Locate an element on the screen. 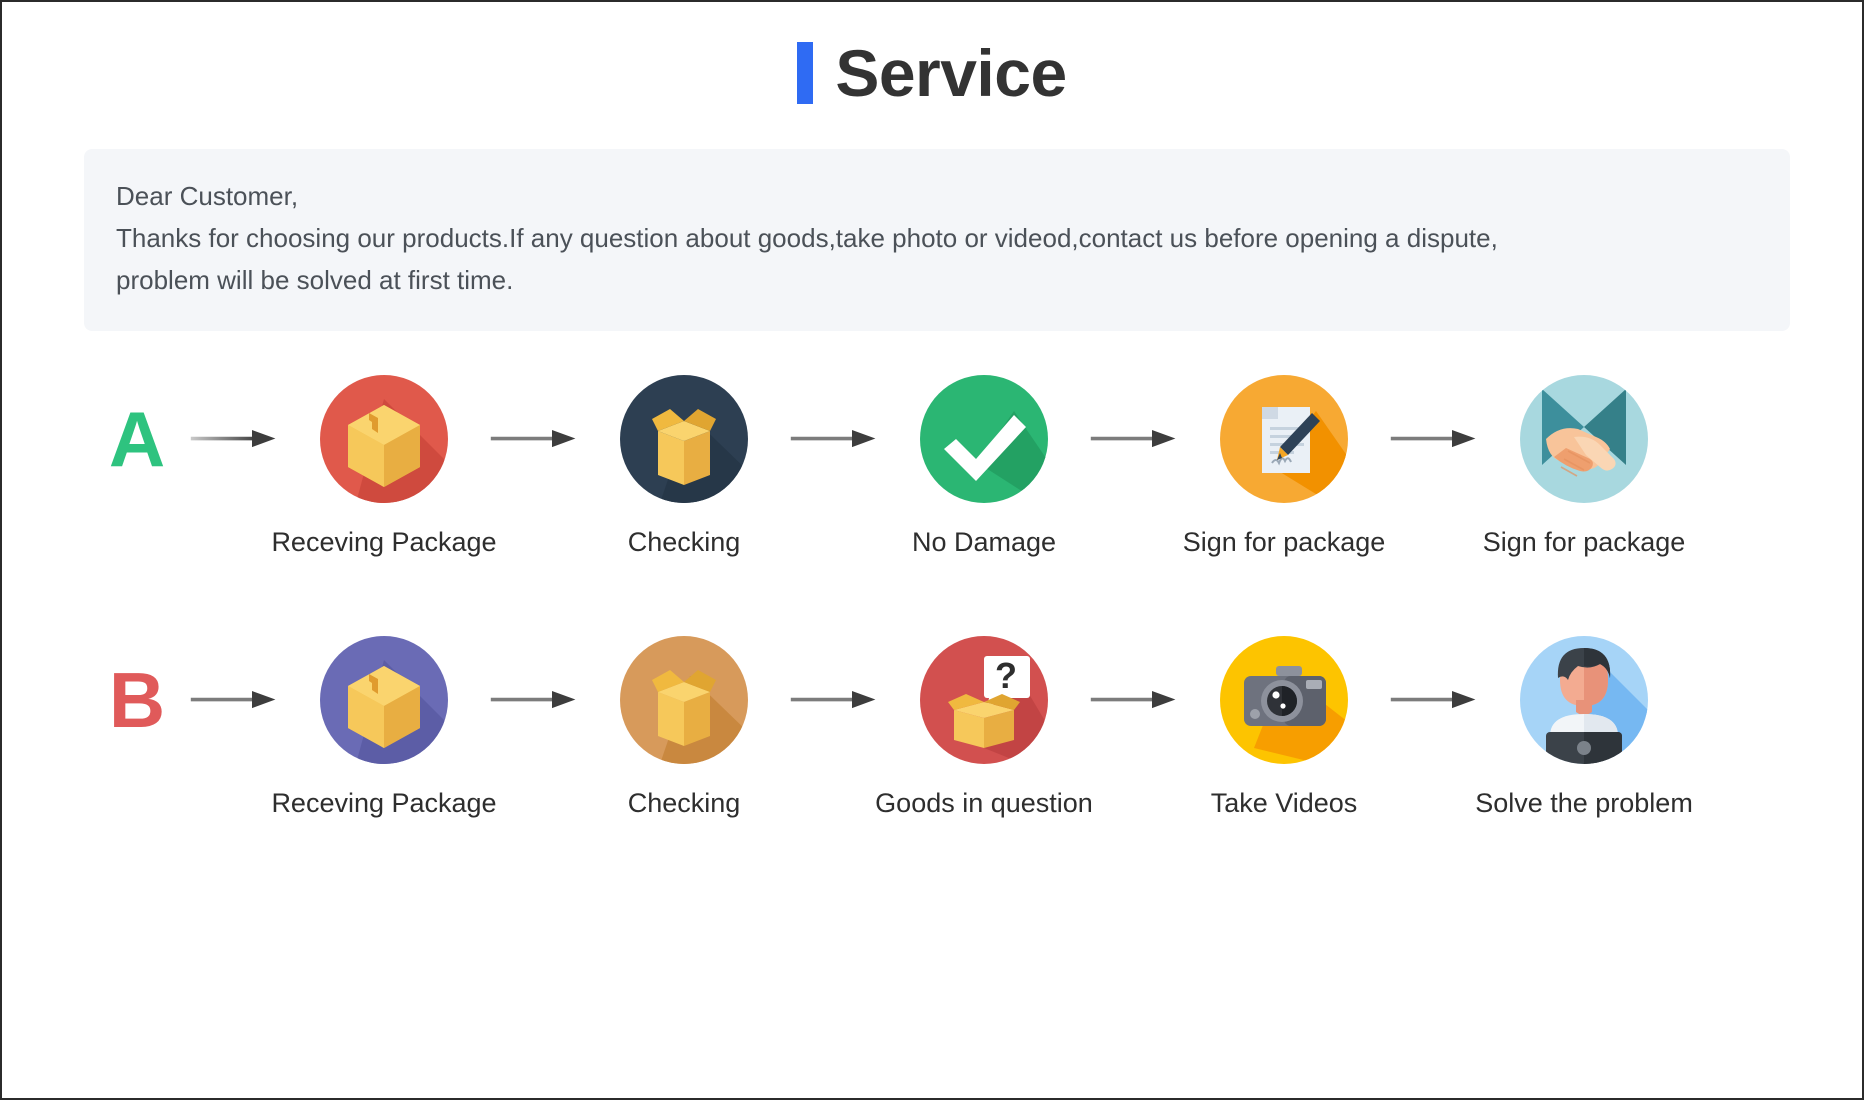 The width and height of the screenshot is (1864, 1100). flow-step-label: No Damage is located at coordinates (984, 542).